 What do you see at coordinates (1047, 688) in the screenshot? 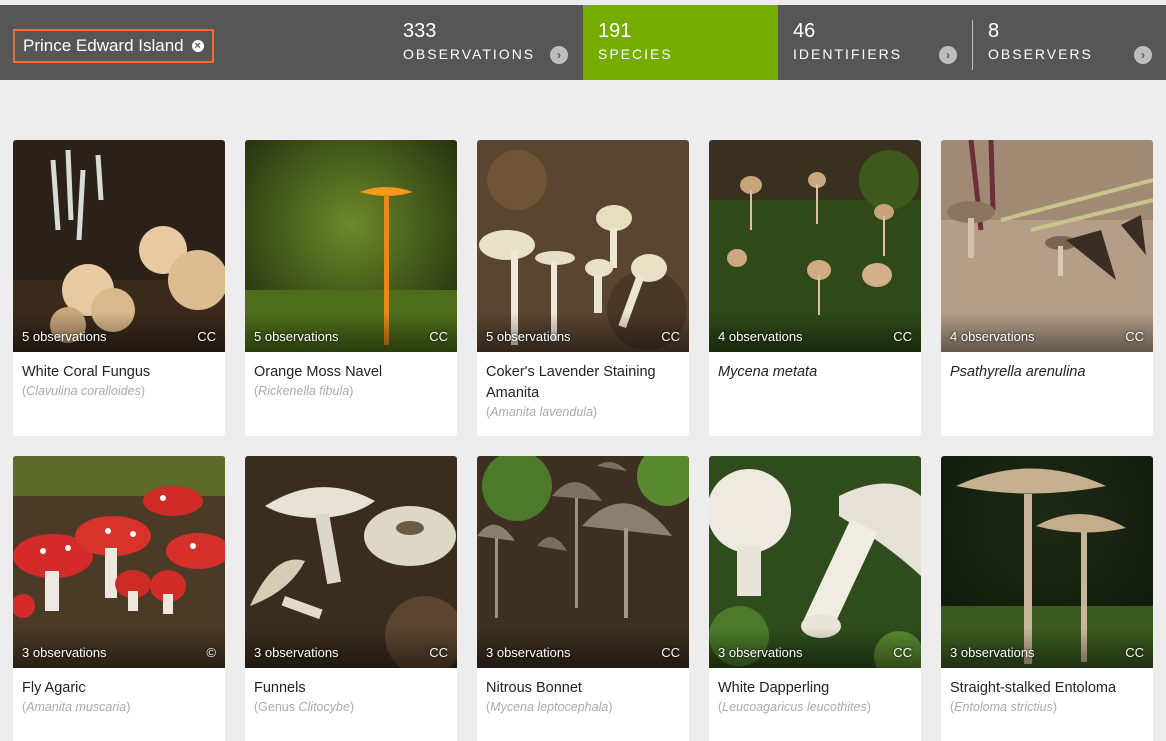
I see `common-name: Straight-stalked Entoloma` at bounding box center [1047, 688].